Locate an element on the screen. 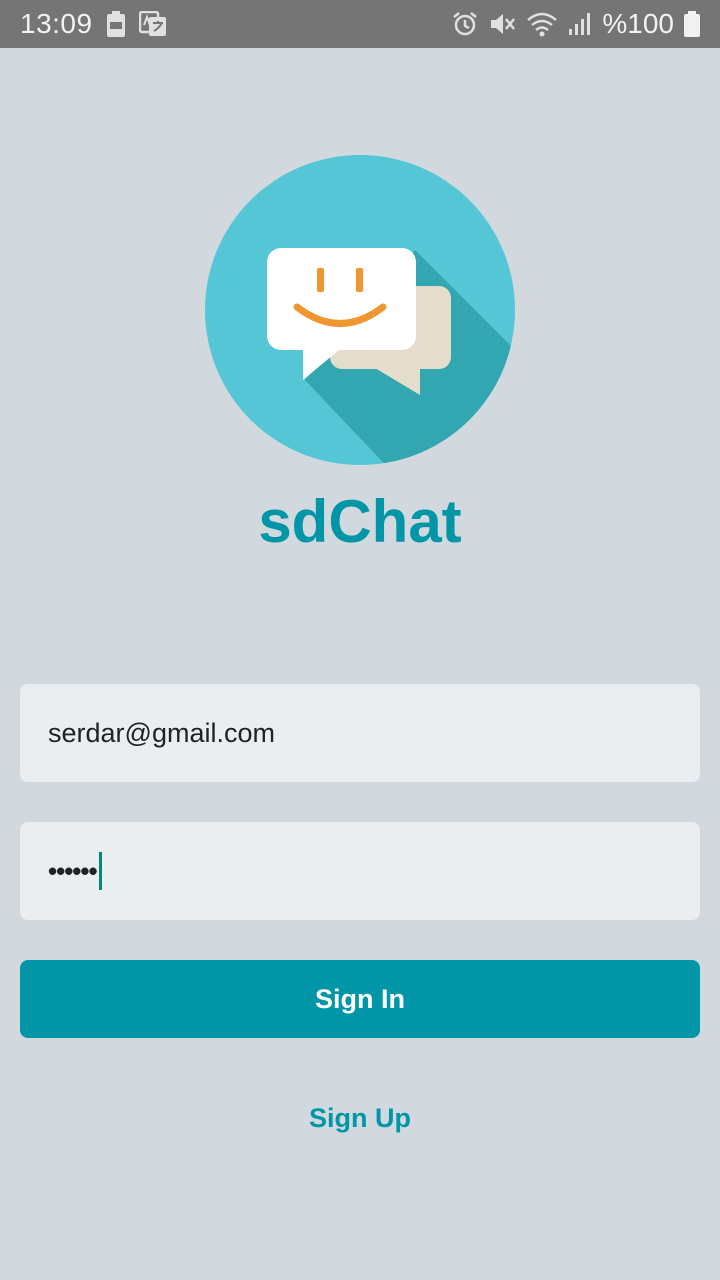 The image size is (720, 1280). wifi-icon is located at coordinates (542, 24).